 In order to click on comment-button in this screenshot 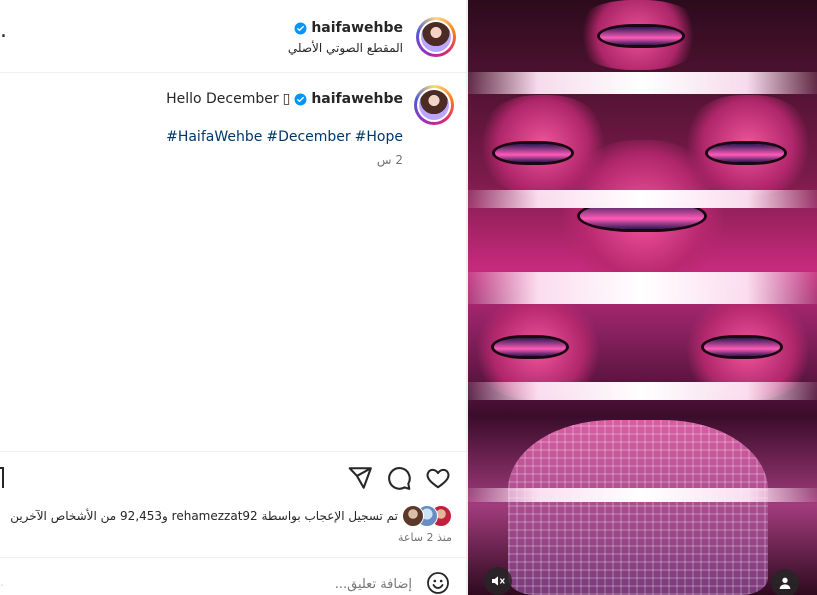, I will do `click(399, 478)`.